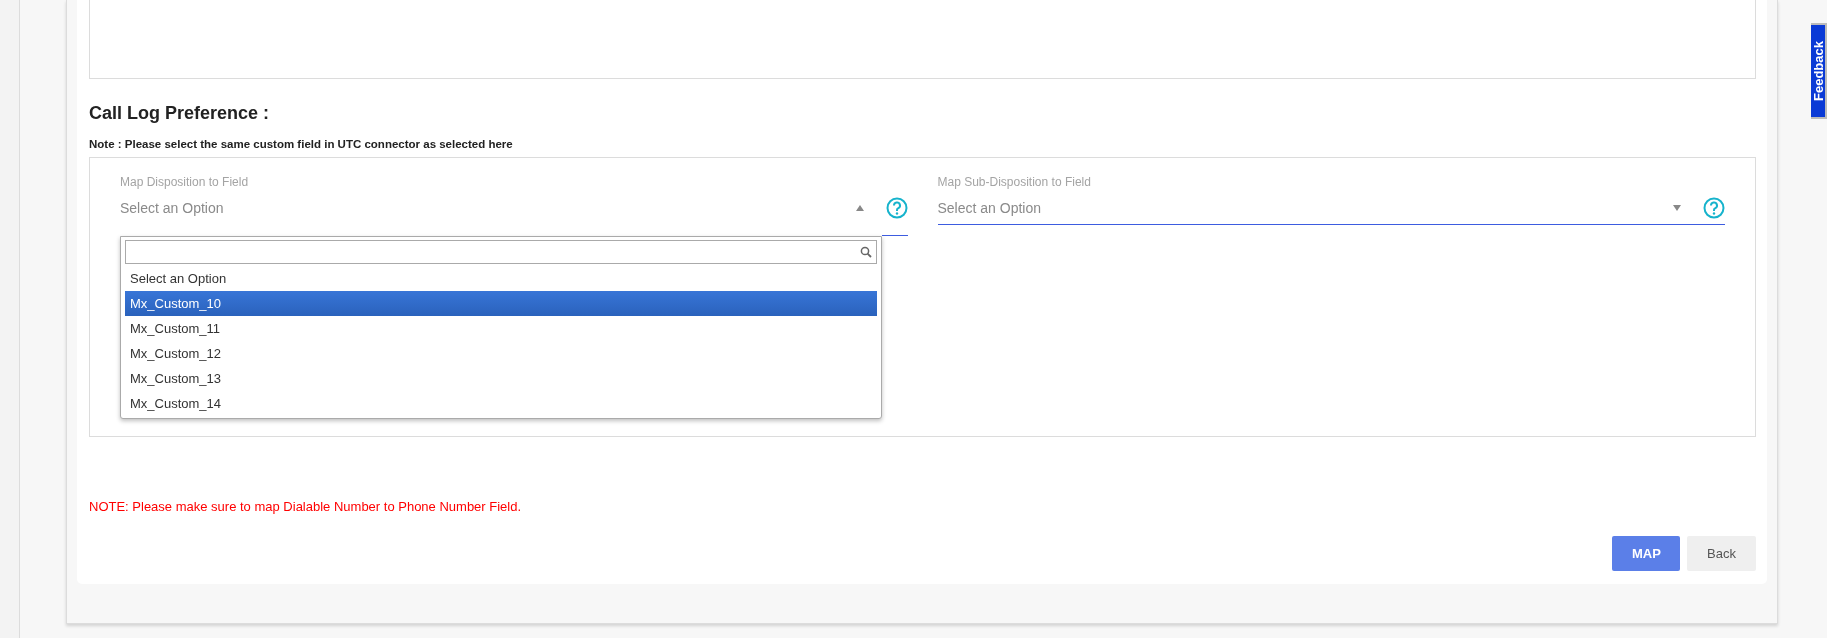  Describe the element at coordinates (1819, 71) in the screenshot. I see `feedback-tab: Feedback` at that location.